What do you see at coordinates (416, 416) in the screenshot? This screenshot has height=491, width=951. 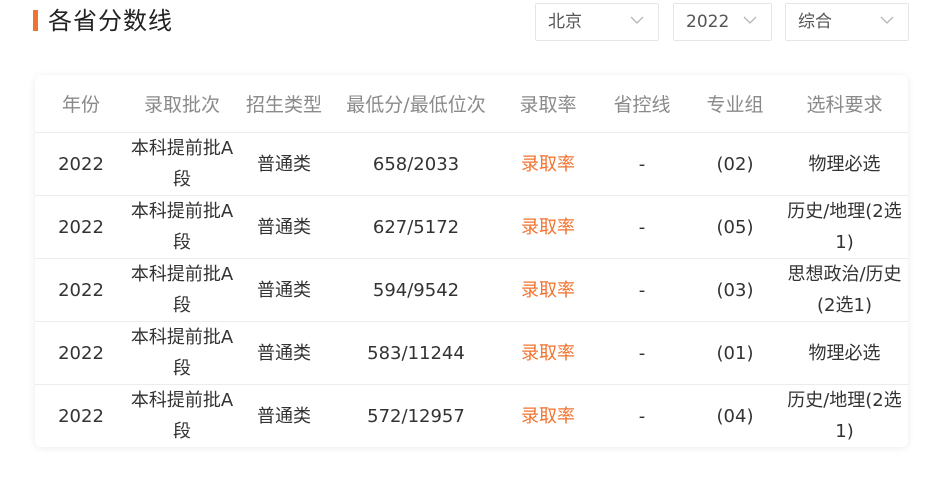 I see `cell-min-score-rank: 572/12957` at bounding box center [416, 416].